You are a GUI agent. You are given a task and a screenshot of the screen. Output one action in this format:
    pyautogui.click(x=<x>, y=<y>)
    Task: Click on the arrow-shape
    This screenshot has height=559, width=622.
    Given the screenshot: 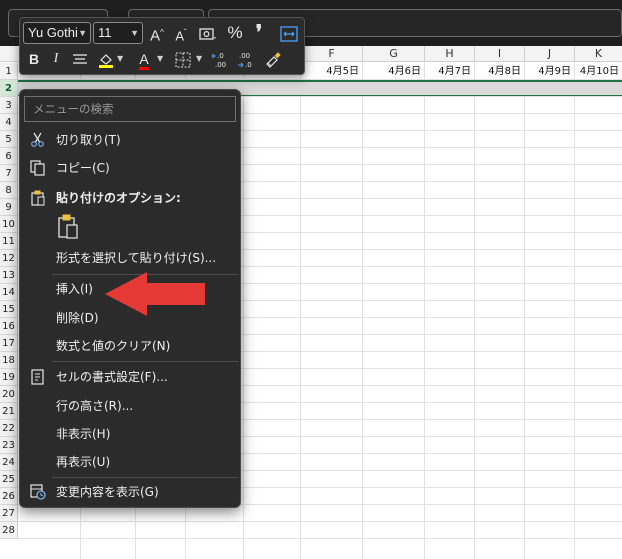 What is the action you would take?
    pyautogui.click(x=155, y=294)
    